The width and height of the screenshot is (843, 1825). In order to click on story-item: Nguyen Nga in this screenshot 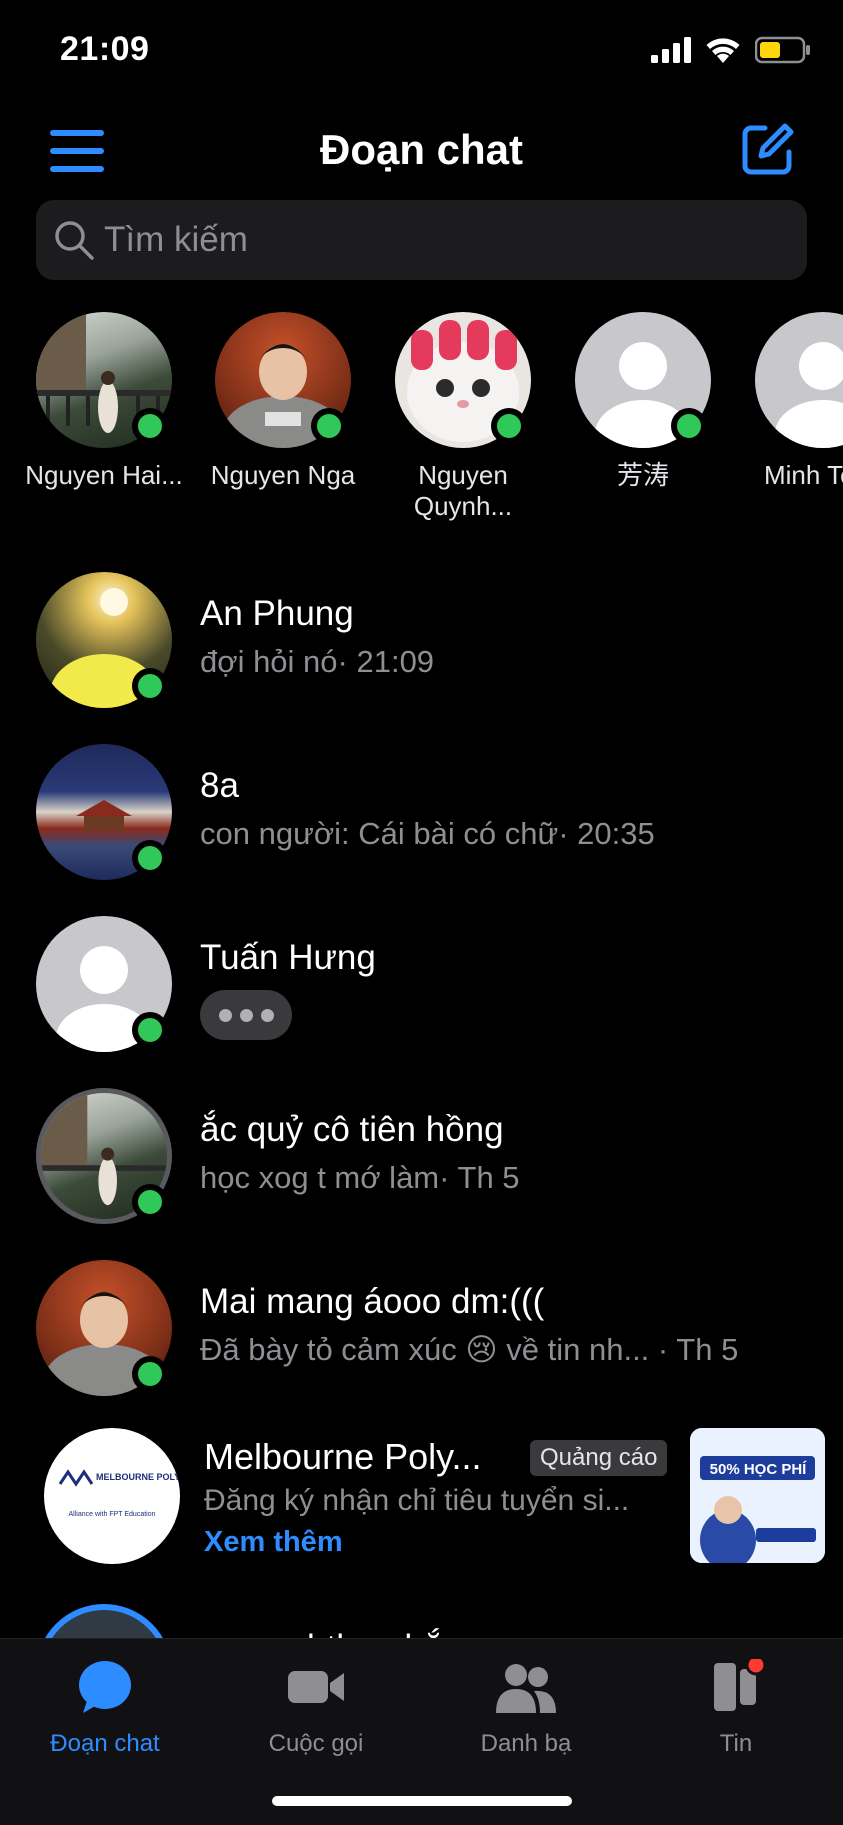, I will do `click(283, 401)`.